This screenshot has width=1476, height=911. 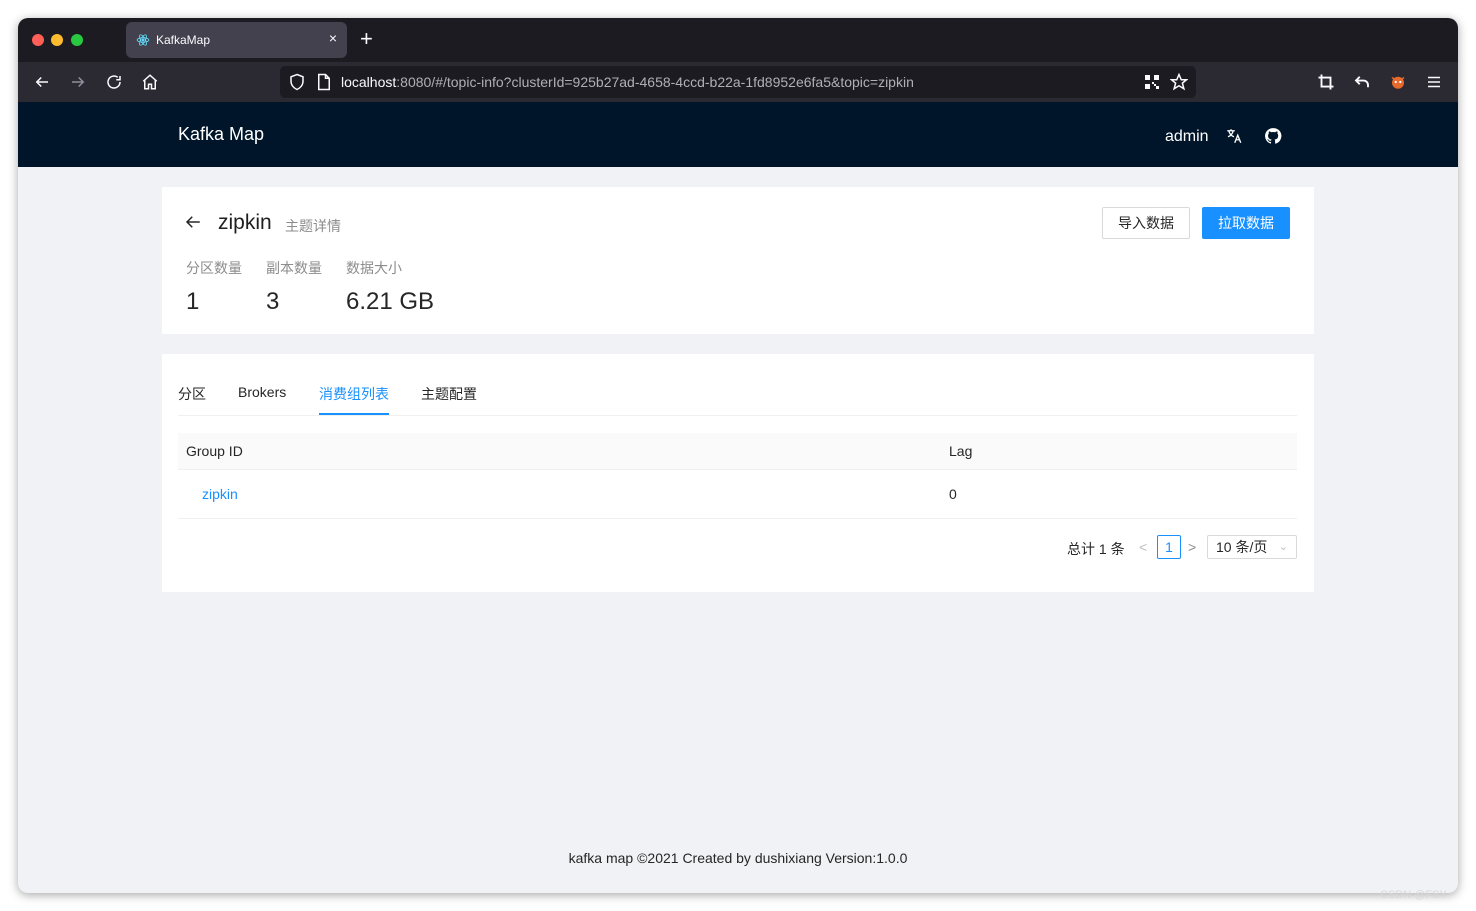 I want to click on back-button, so click(x=42, y=82).